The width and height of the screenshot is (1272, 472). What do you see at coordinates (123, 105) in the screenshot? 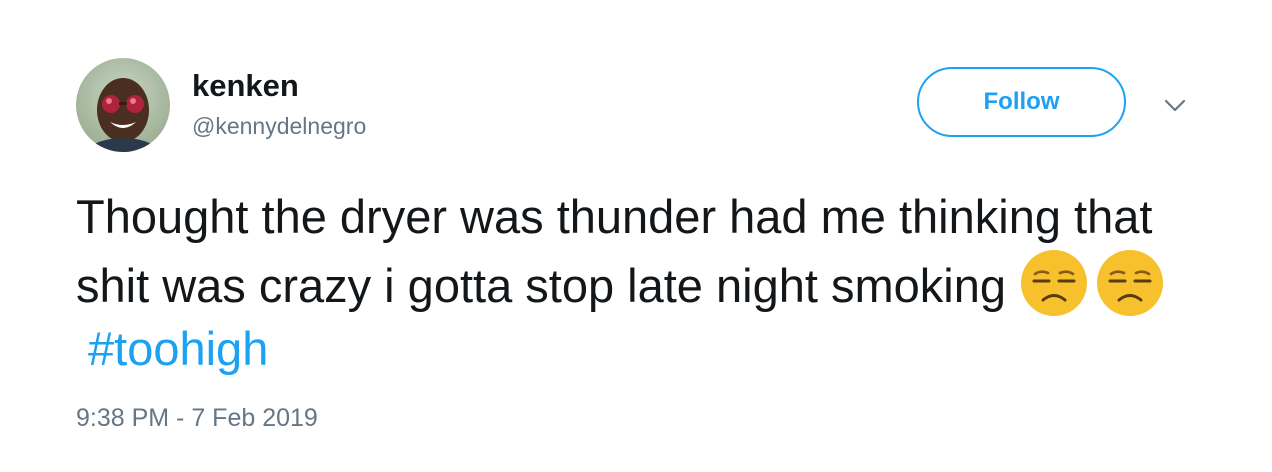
I see `avatar` at bounding box center [123, 105].